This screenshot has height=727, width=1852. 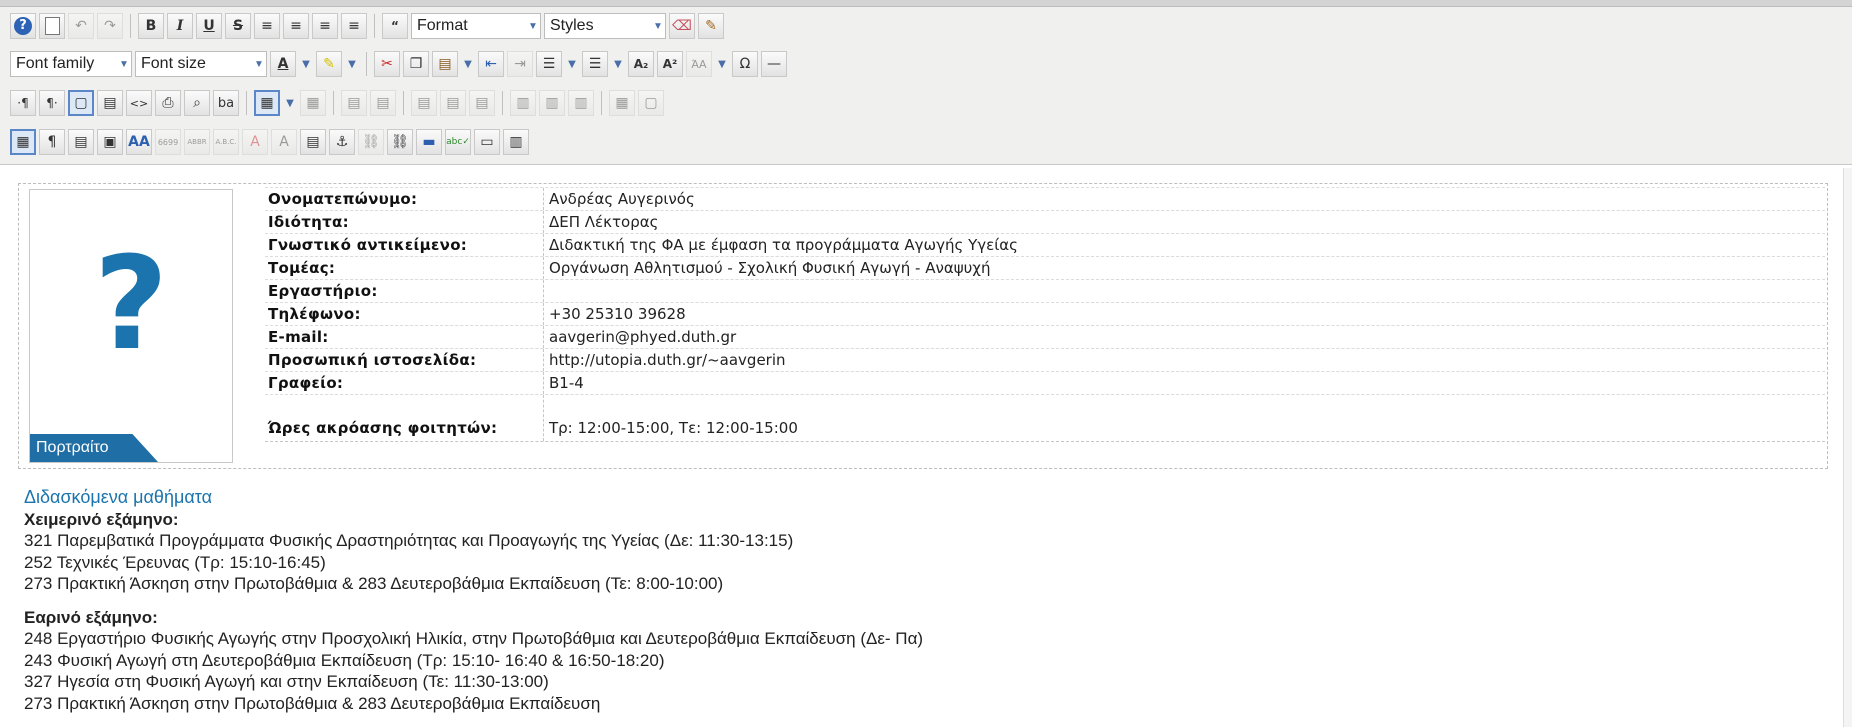 What do you see at coordinates (745, 64) in the screenshot?
I see `omega-icon: Ω` at bounding box center [745, 64].